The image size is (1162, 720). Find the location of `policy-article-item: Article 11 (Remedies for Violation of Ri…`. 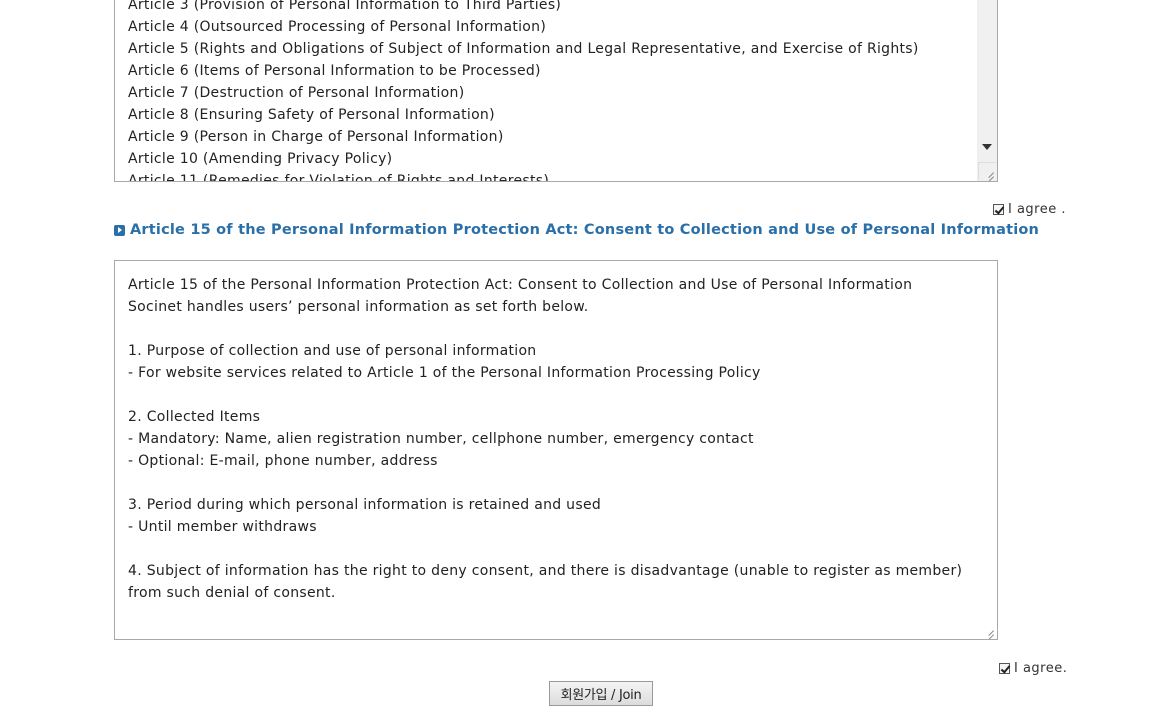

policy-article-item: Article 11 (Remedies for Violation of Ri… is located at coordinates (339, 177).